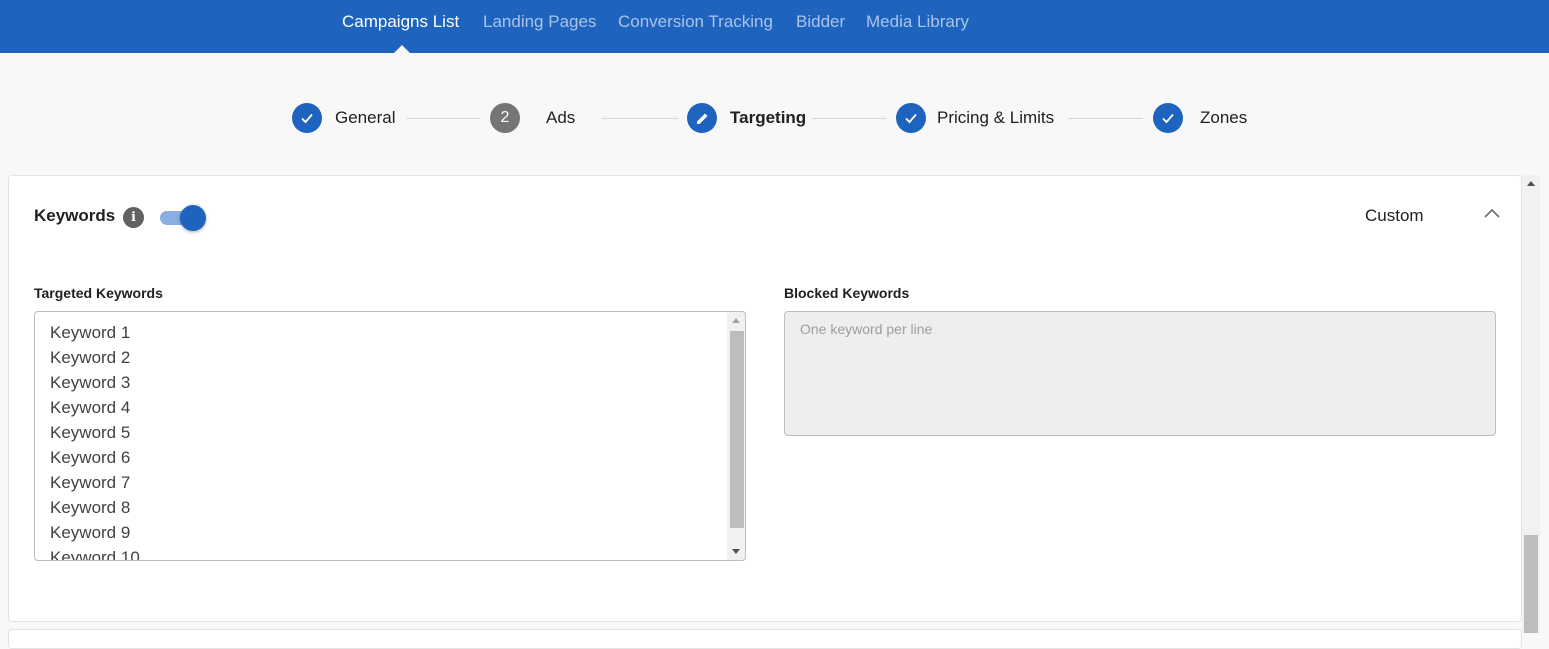 The width and height of the screenshot is (1549, 649). Describe the element at coordinates (90, 357) in the screenshot. I see `keyword-line: Keyword 2` at that location.